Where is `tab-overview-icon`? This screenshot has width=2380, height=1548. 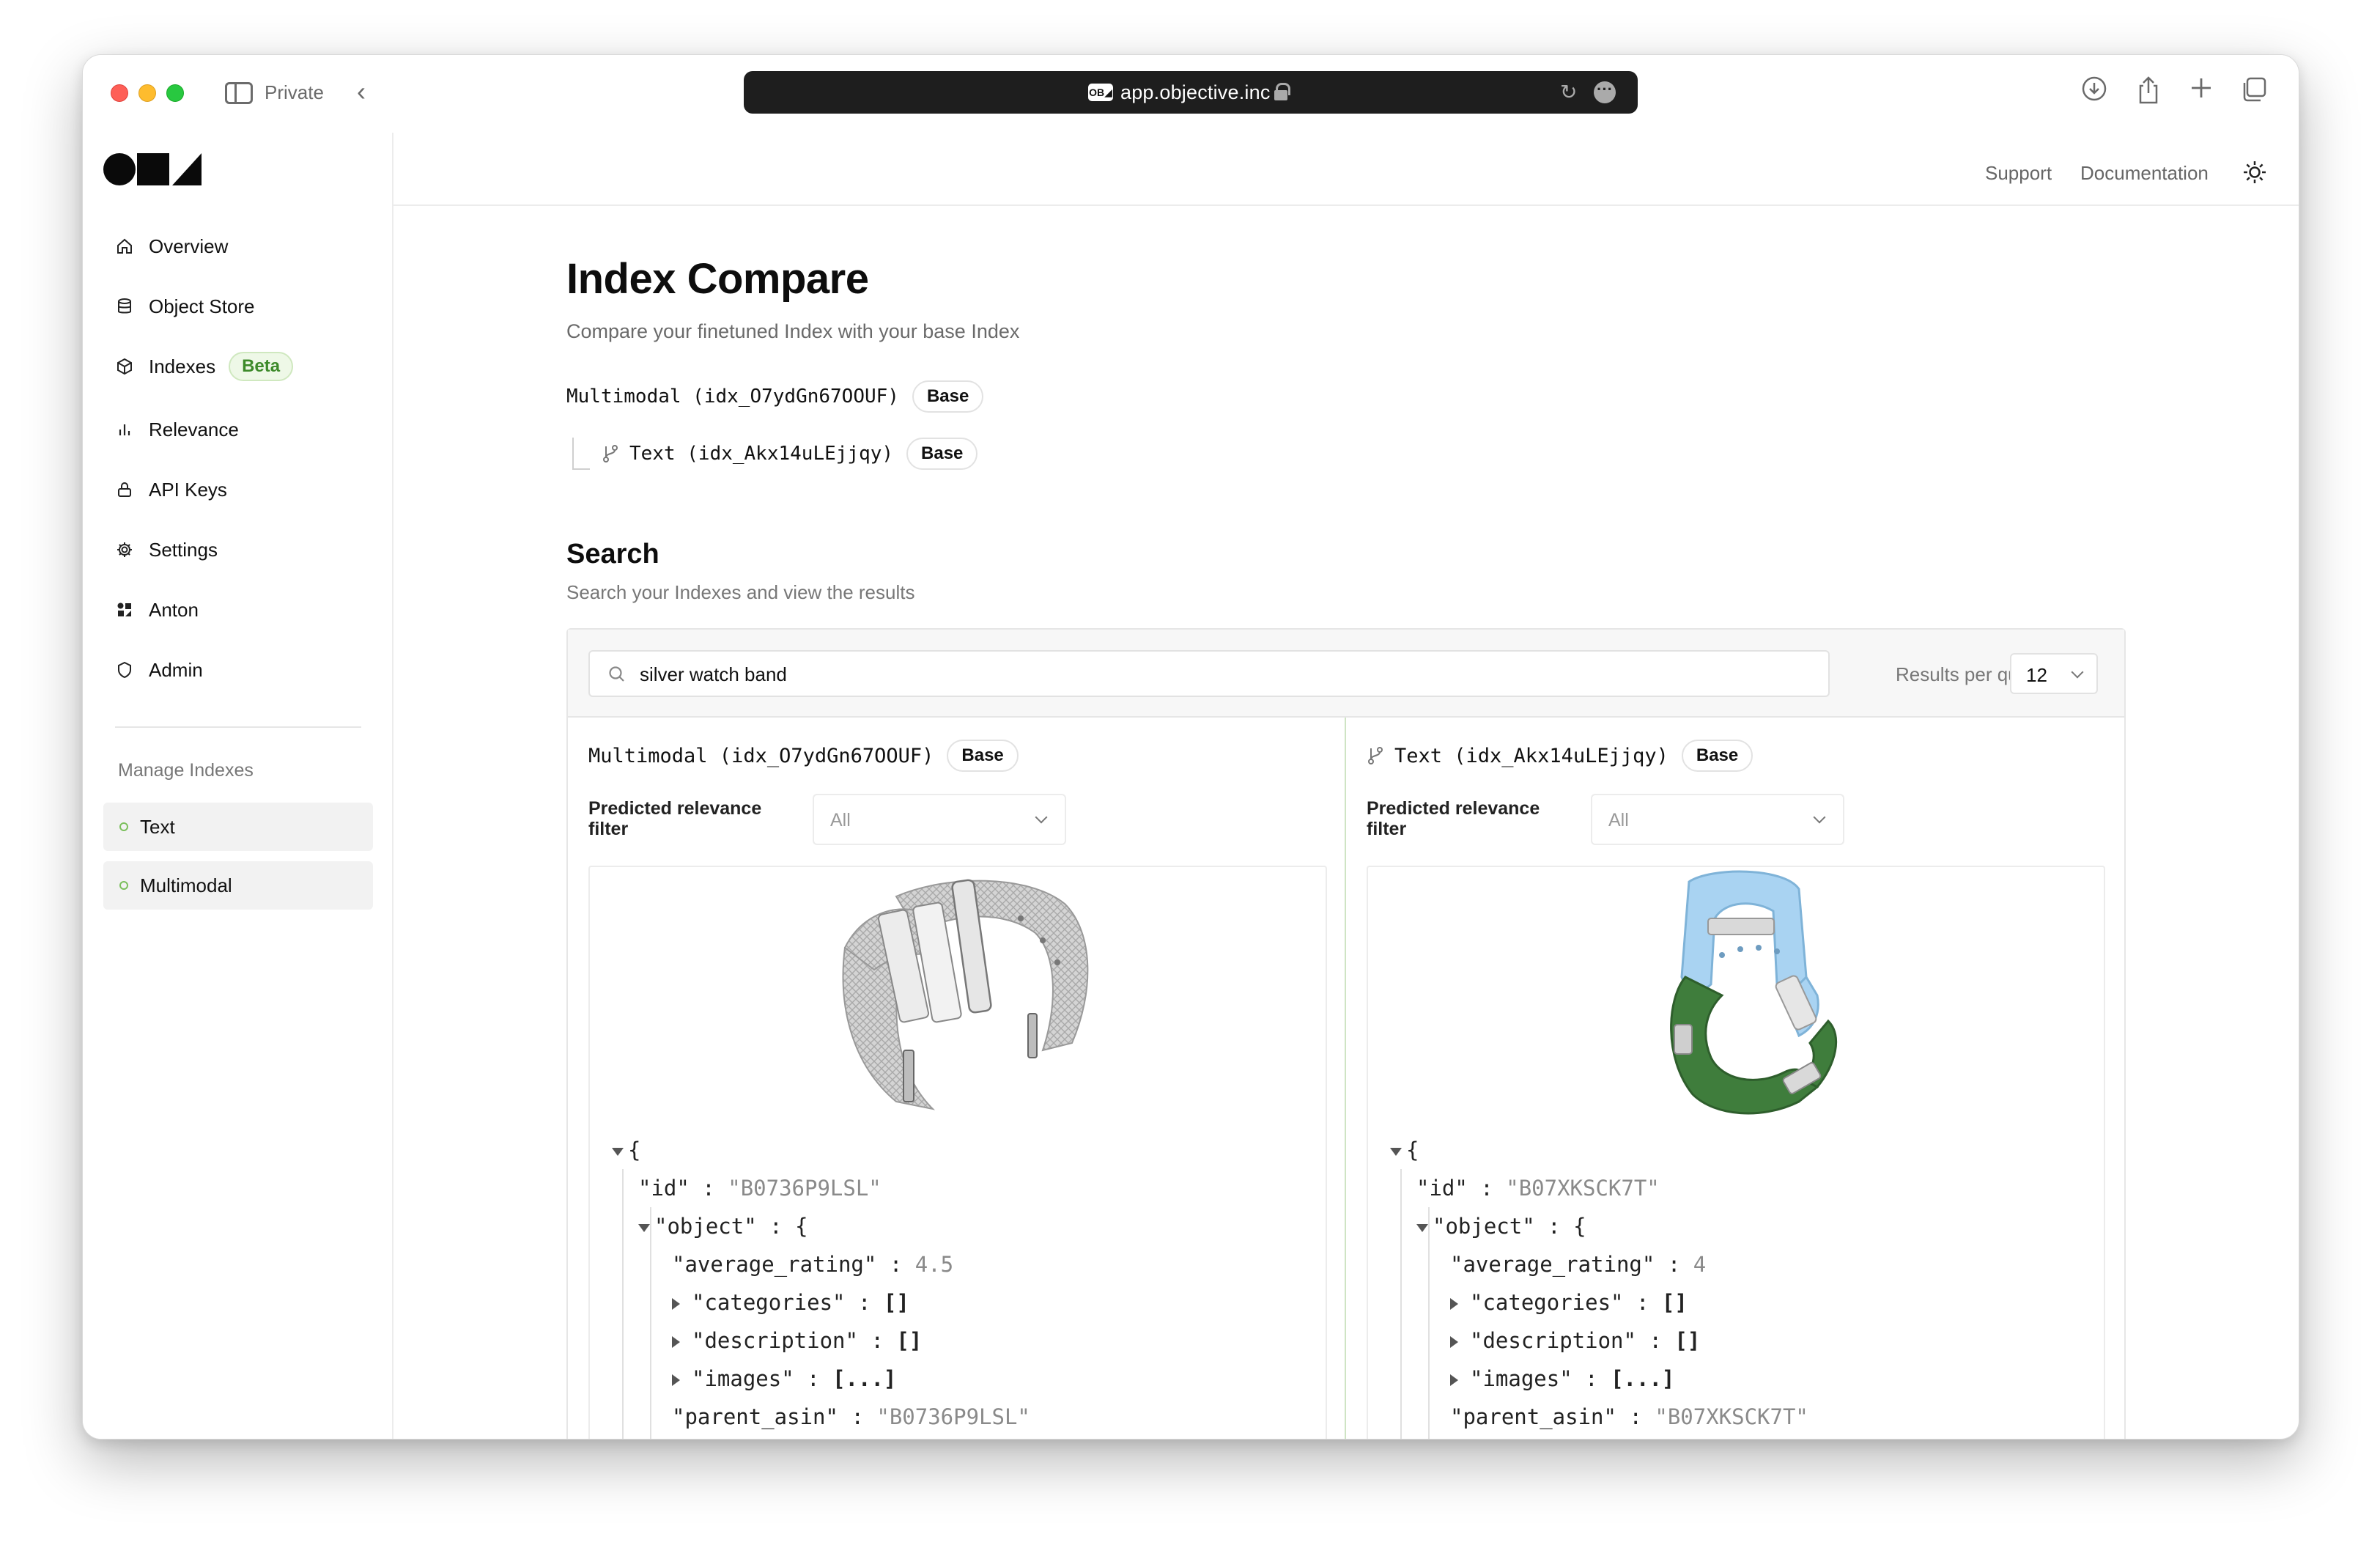
tab-overview-icon is located at coordinates (2254, 92).